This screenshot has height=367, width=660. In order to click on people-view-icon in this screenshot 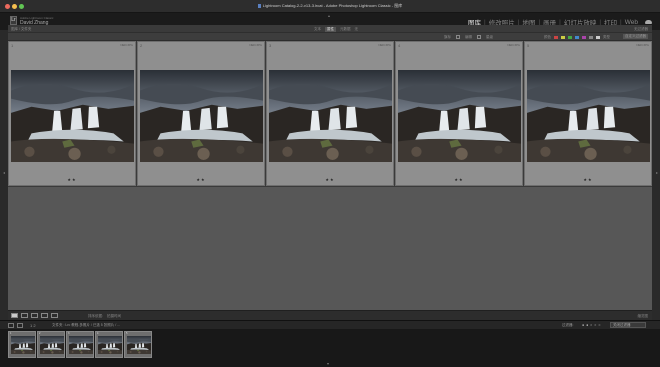, I will do `click(54, 315)`.